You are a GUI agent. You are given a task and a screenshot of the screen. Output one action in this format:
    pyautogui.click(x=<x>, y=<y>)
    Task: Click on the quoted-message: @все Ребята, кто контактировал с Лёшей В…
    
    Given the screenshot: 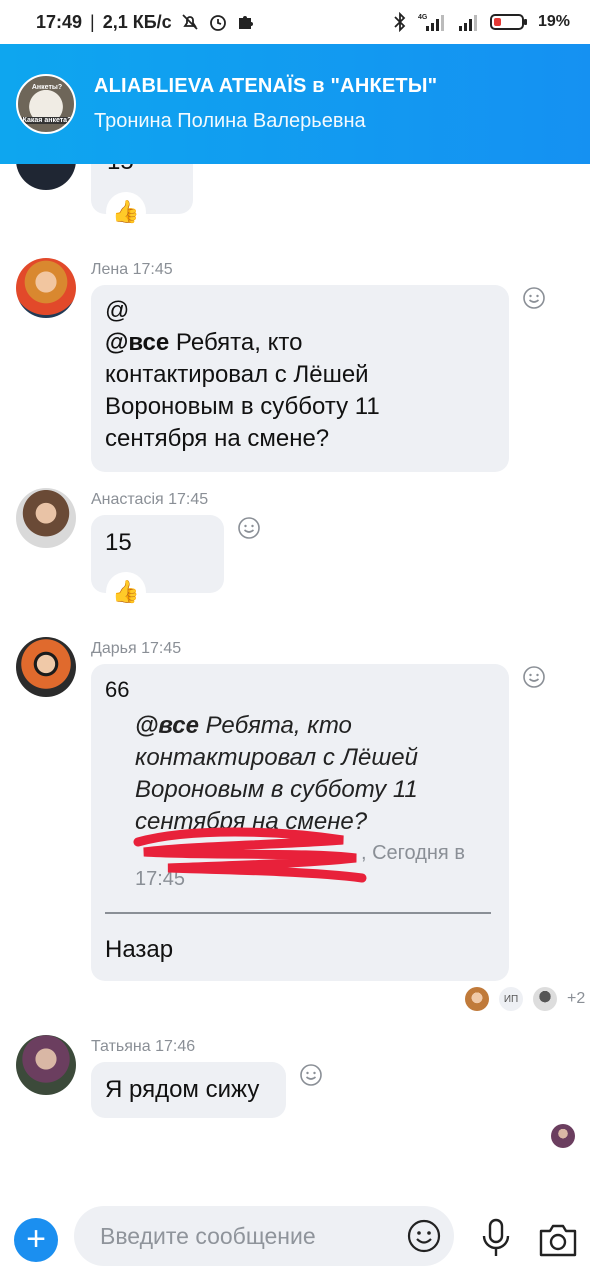 What is the action you would take?
    pyautogui.click(x=300, y=774)
    